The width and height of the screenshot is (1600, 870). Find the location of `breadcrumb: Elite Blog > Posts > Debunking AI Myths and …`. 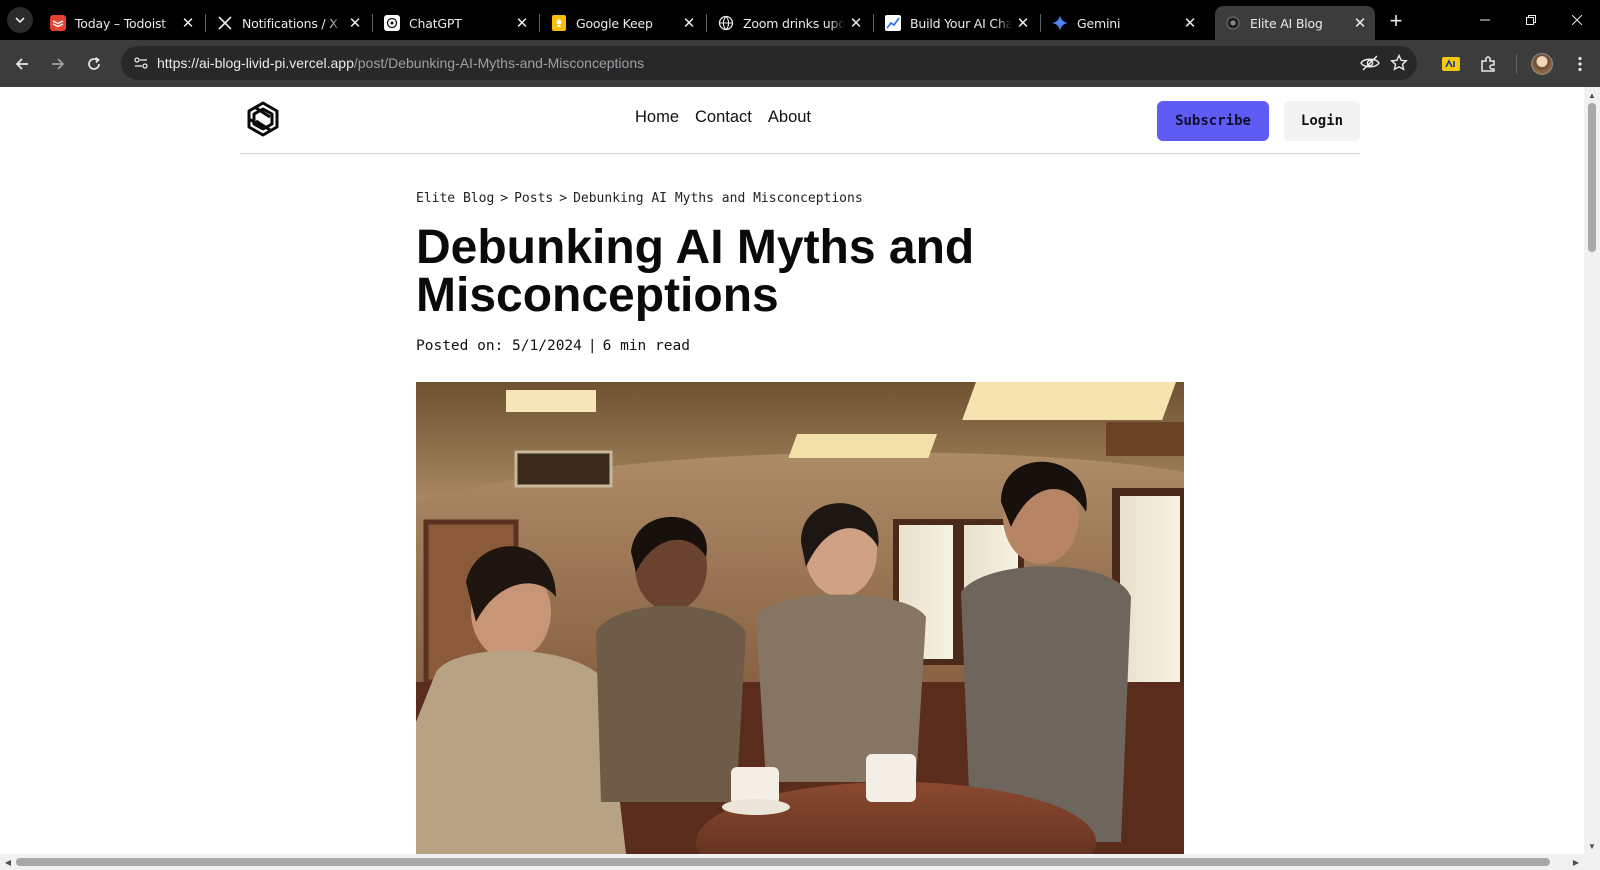

breadcrumb: Elite Blog > Posts > Debunking AI Myths and … is located at coordinates (639, 198).